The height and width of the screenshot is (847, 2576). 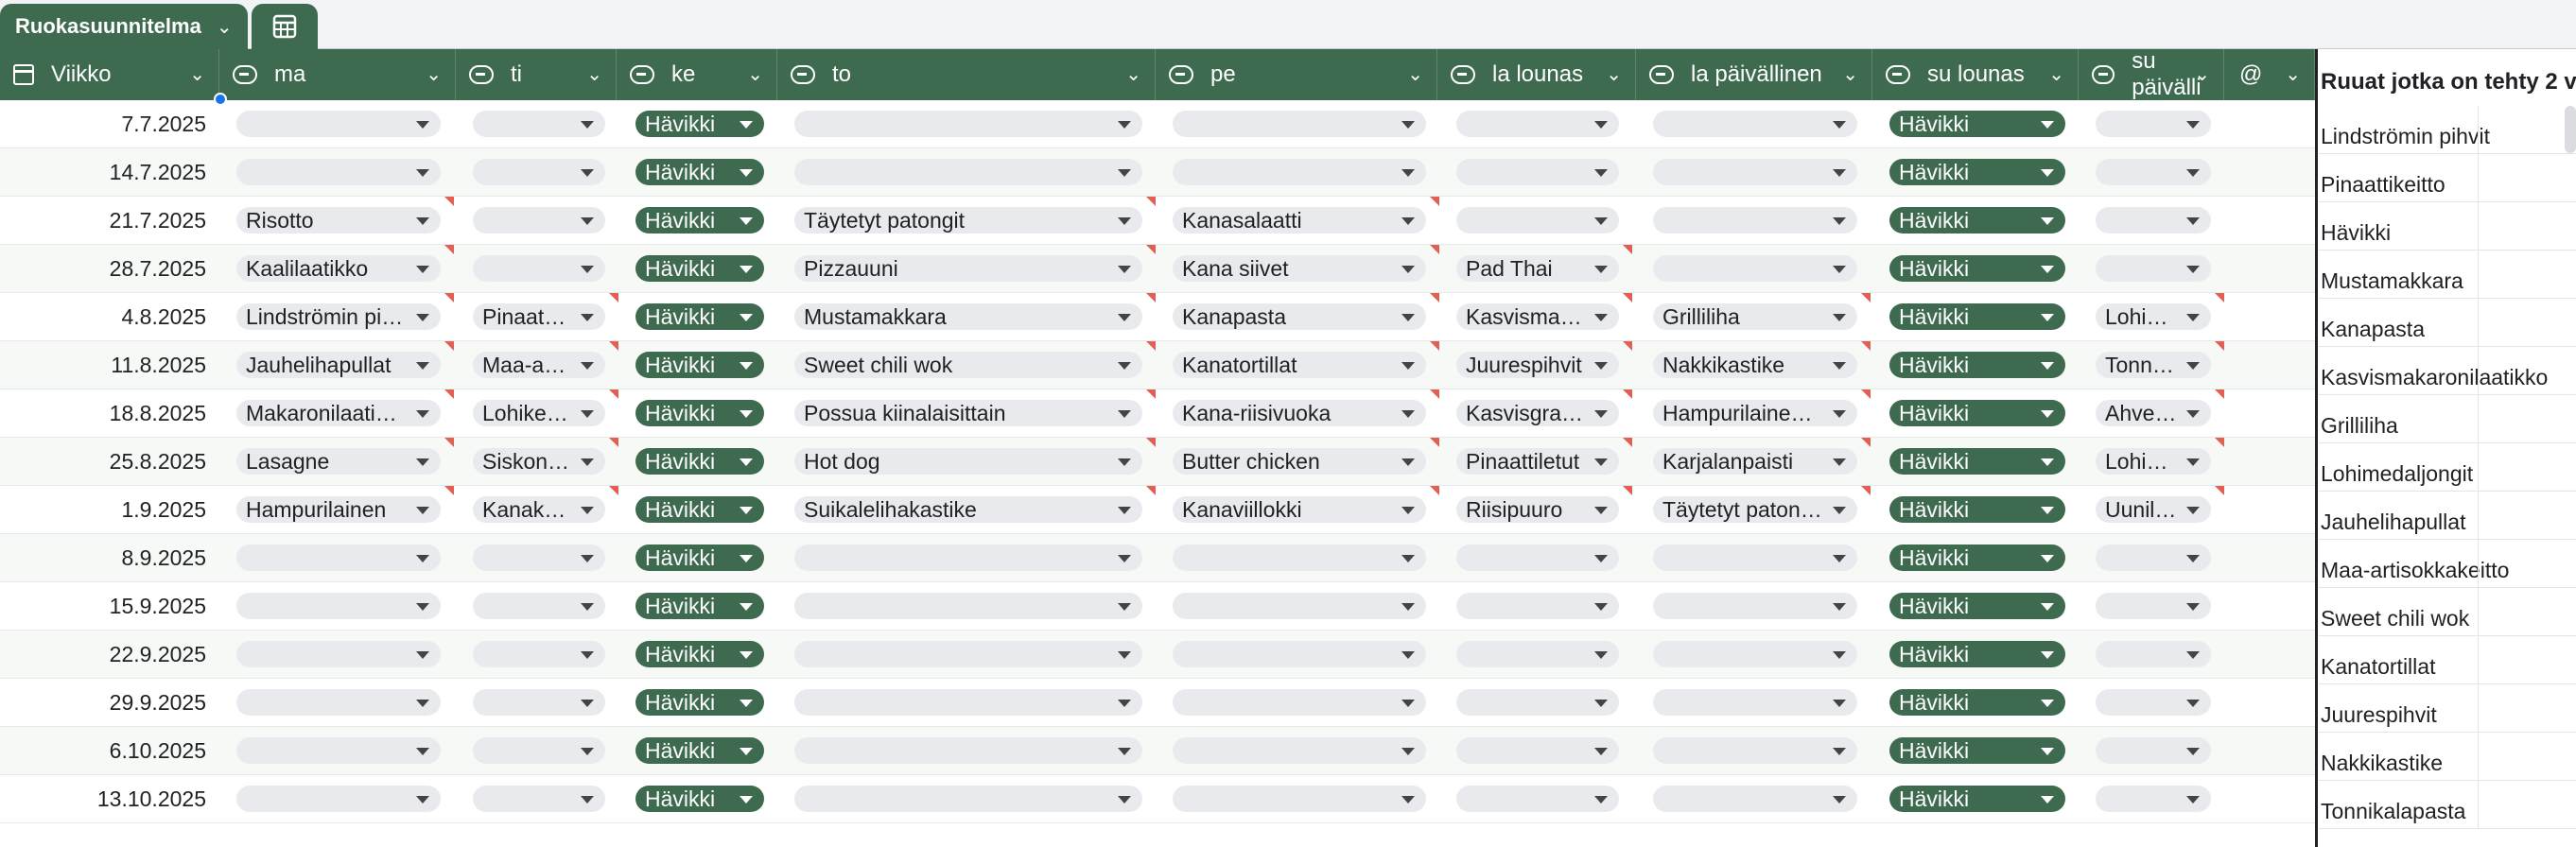 I want to click on dropdown-chip-pe: Kanaviillokki, so click(x=1299, y=509).